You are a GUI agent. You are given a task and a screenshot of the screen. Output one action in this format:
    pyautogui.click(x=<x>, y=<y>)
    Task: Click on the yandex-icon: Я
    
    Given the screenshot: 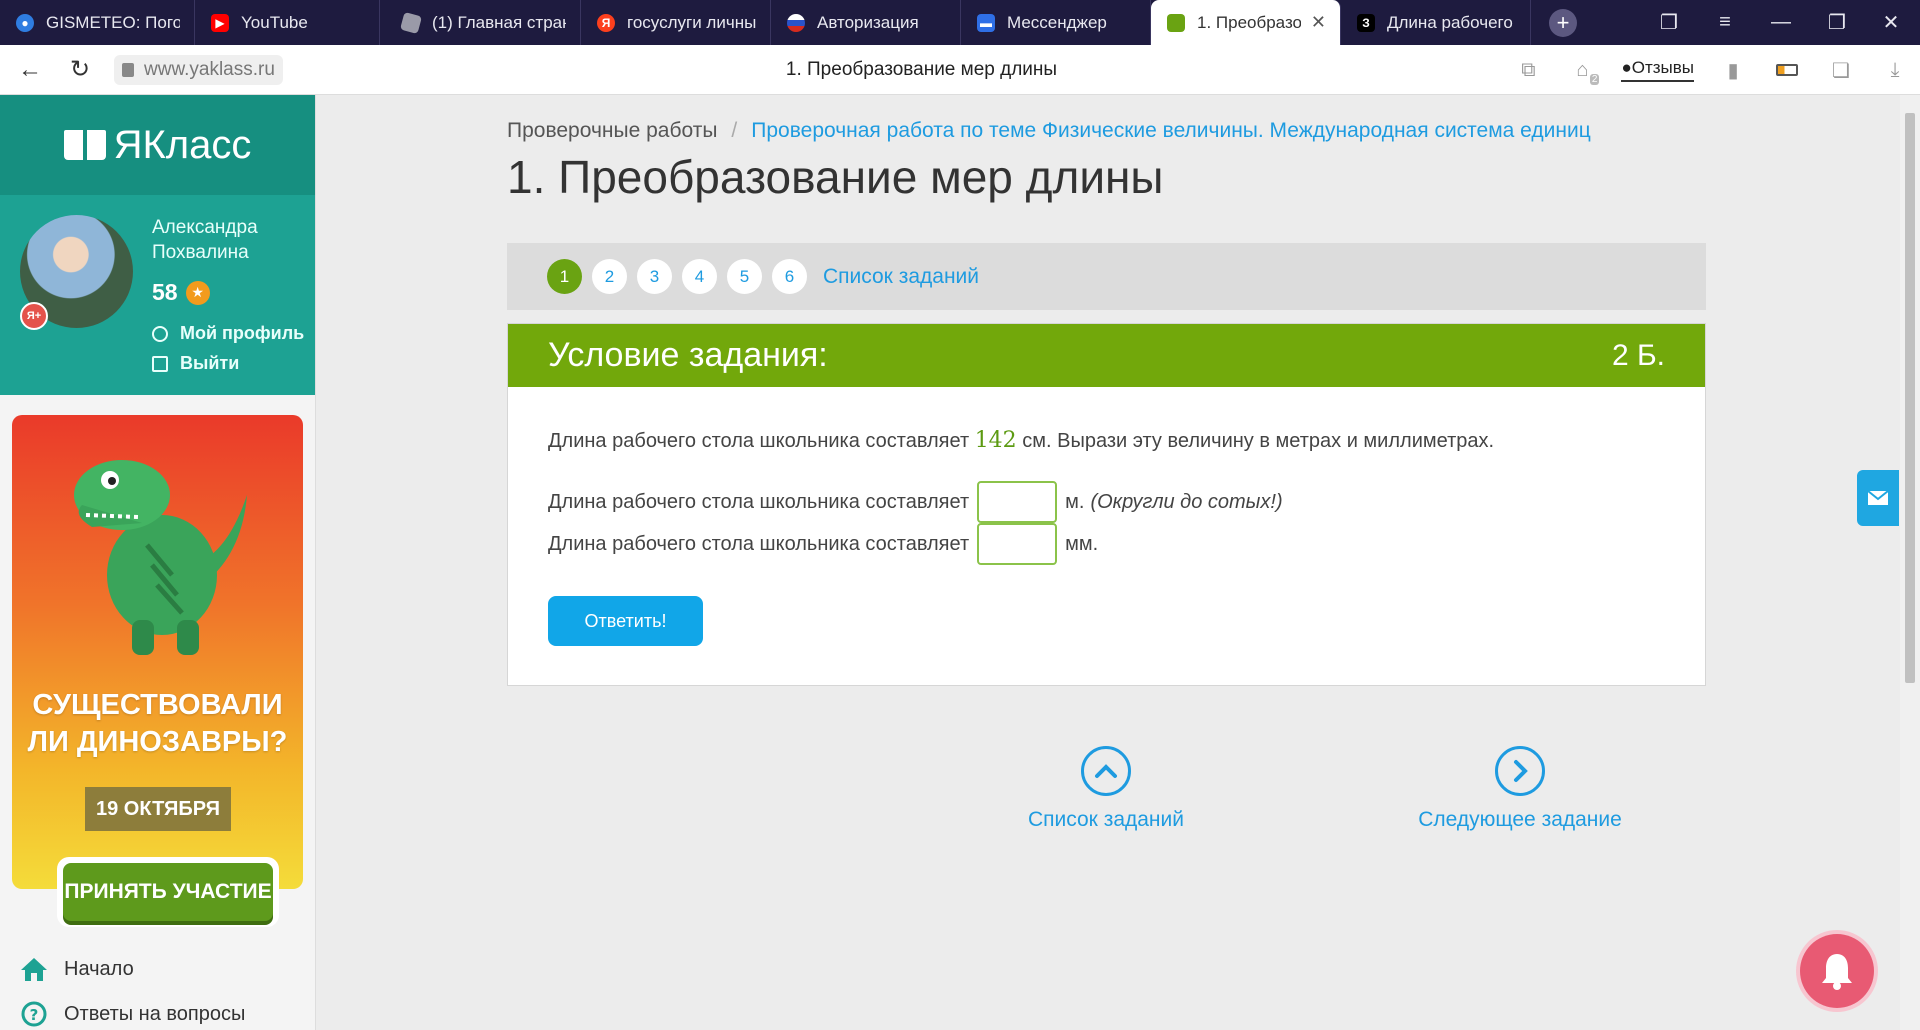 What is the action you would take?
    pyautogui.click(x=606, y=22)
    